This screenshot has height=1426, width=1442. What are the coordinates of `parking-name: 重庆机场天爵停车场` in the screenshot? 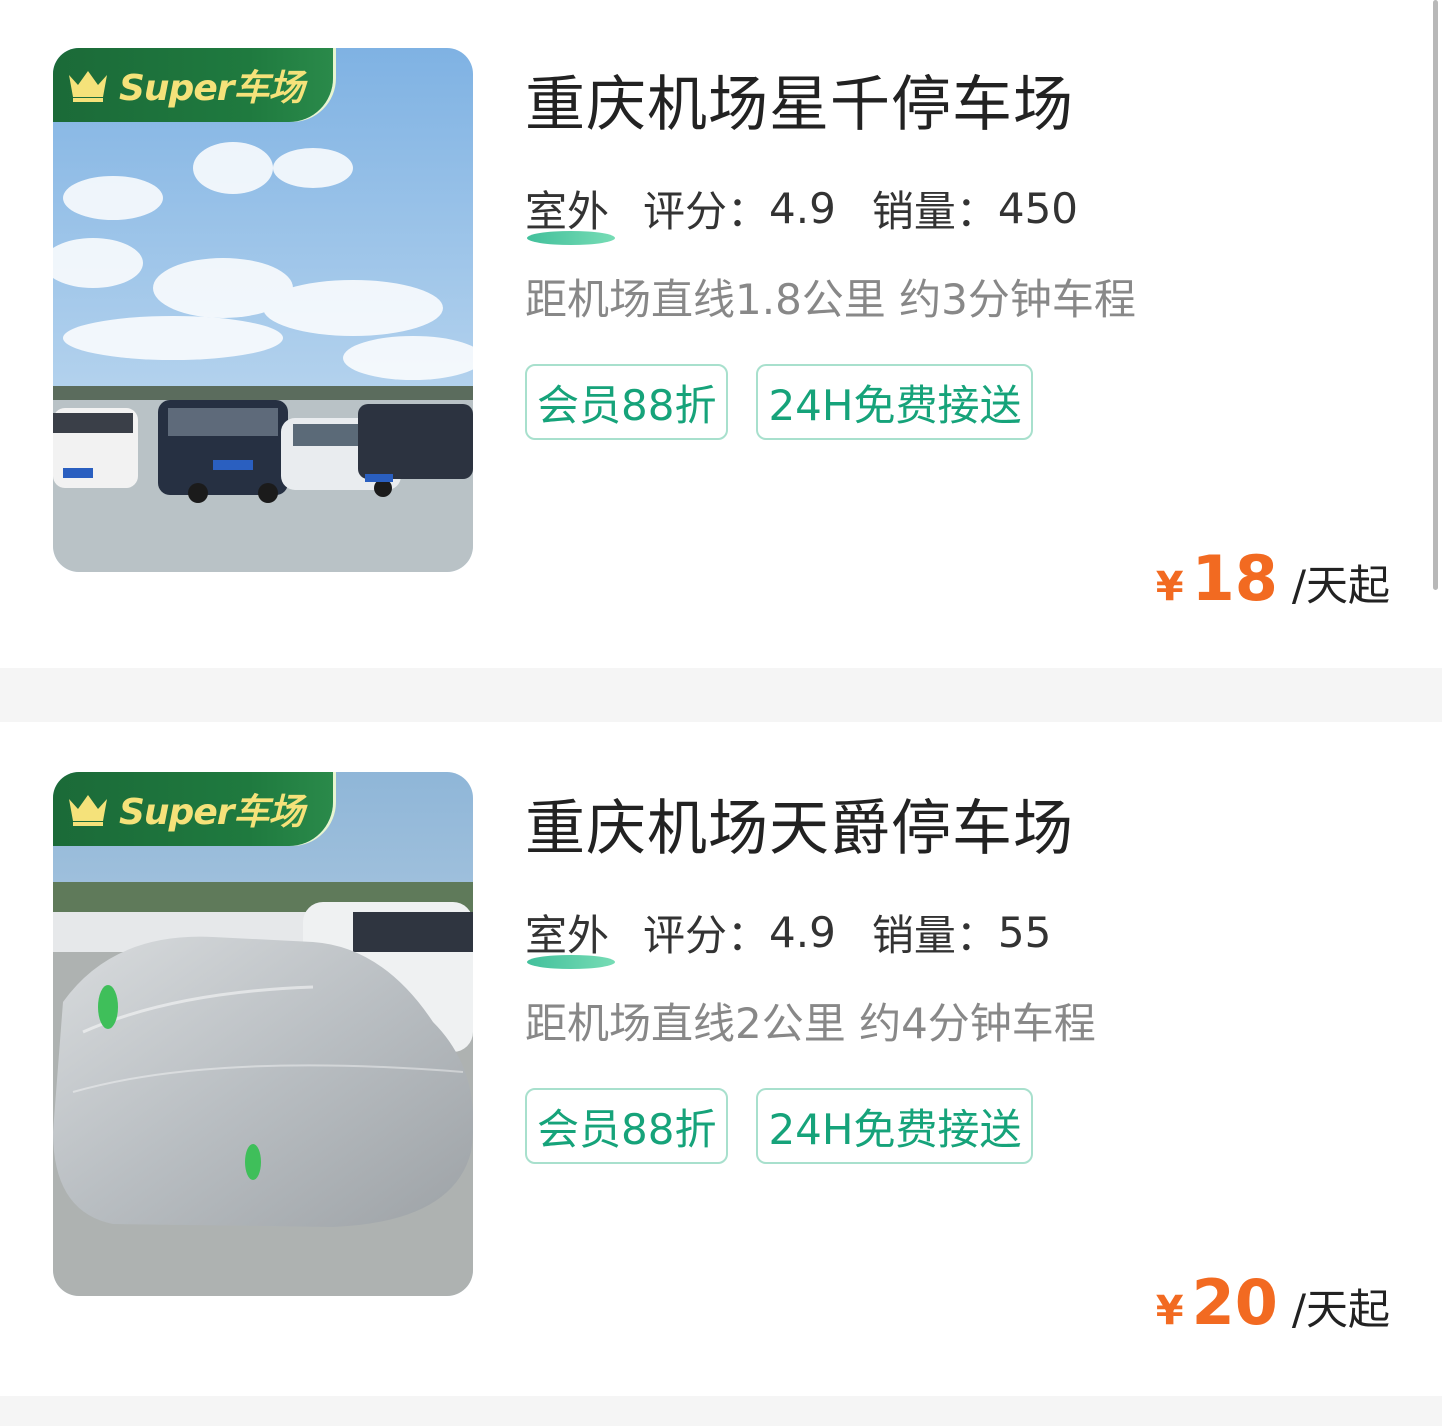 It's located at (799, 823).